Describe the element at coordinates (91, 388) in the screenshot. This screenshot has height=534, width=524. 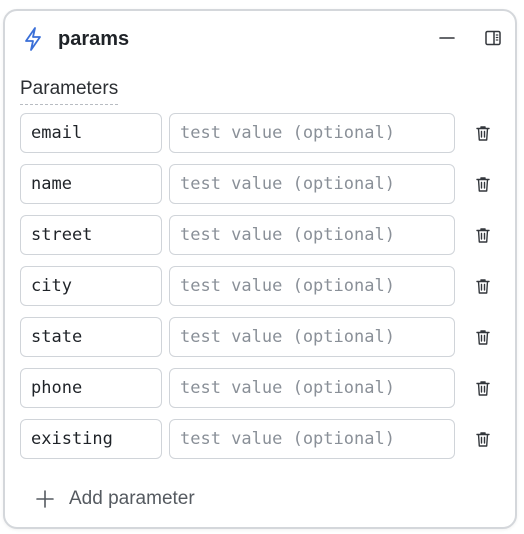
I see `parameter-name-field: phone` at that location.